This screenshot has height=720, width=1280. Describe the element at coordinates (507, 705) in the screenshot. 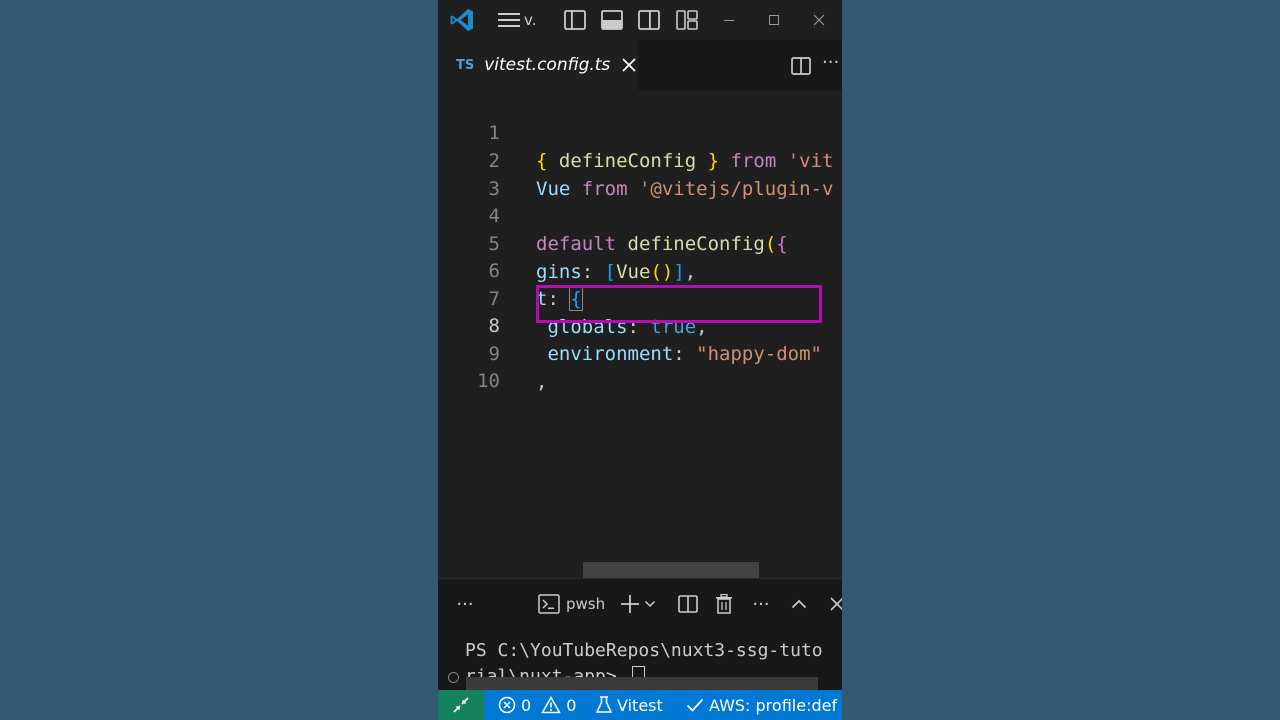

I see `error-icon` at that location.